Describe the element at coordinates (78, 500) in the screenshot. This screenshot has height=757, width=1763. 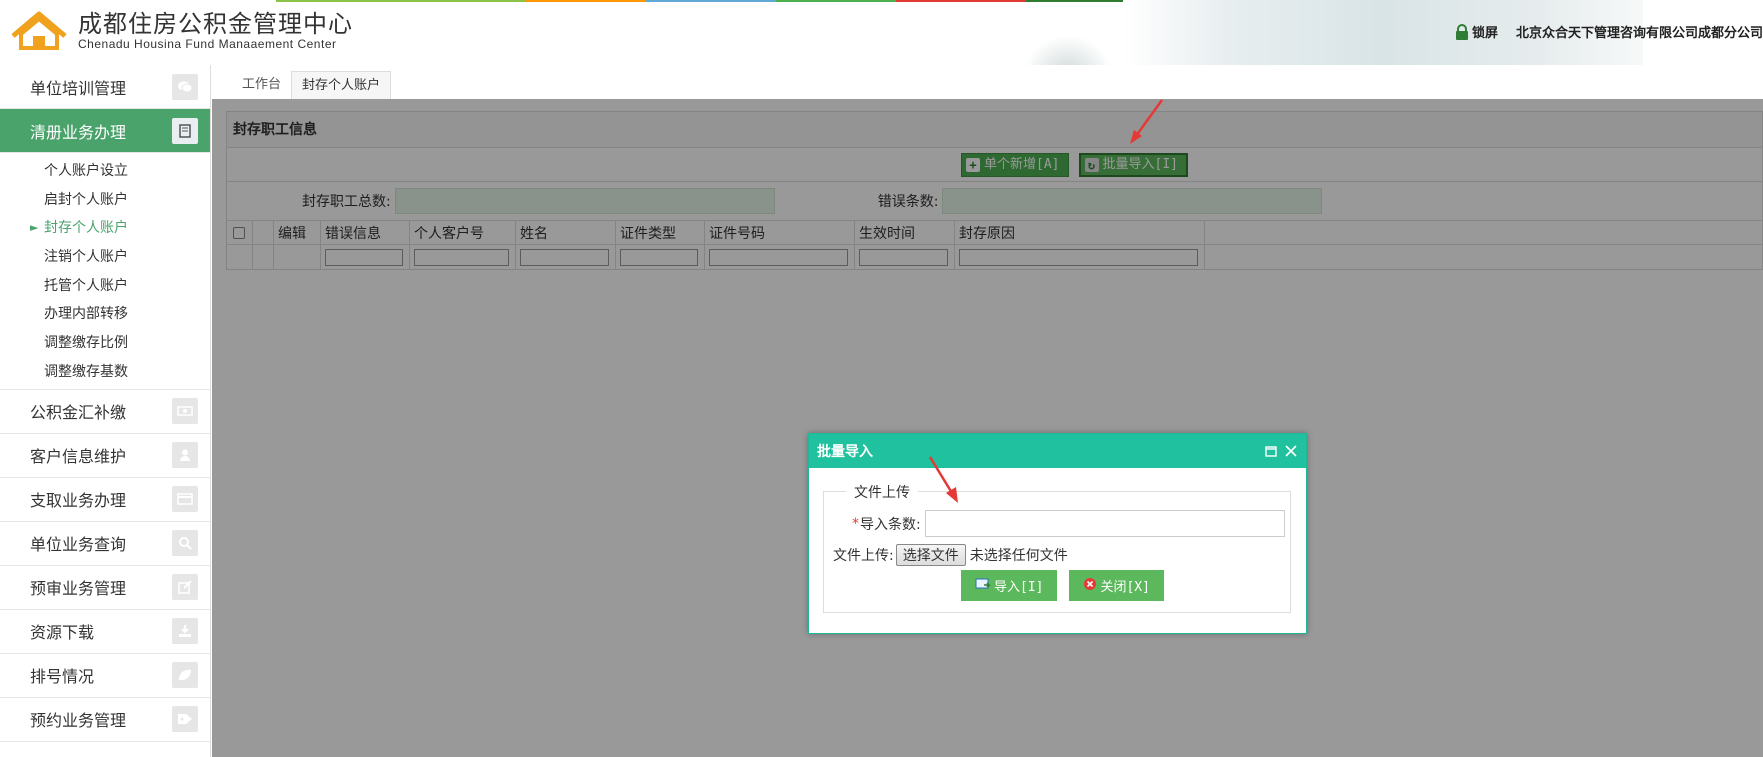
I see `sidebar-item-label: 支取业务办理` at that location.